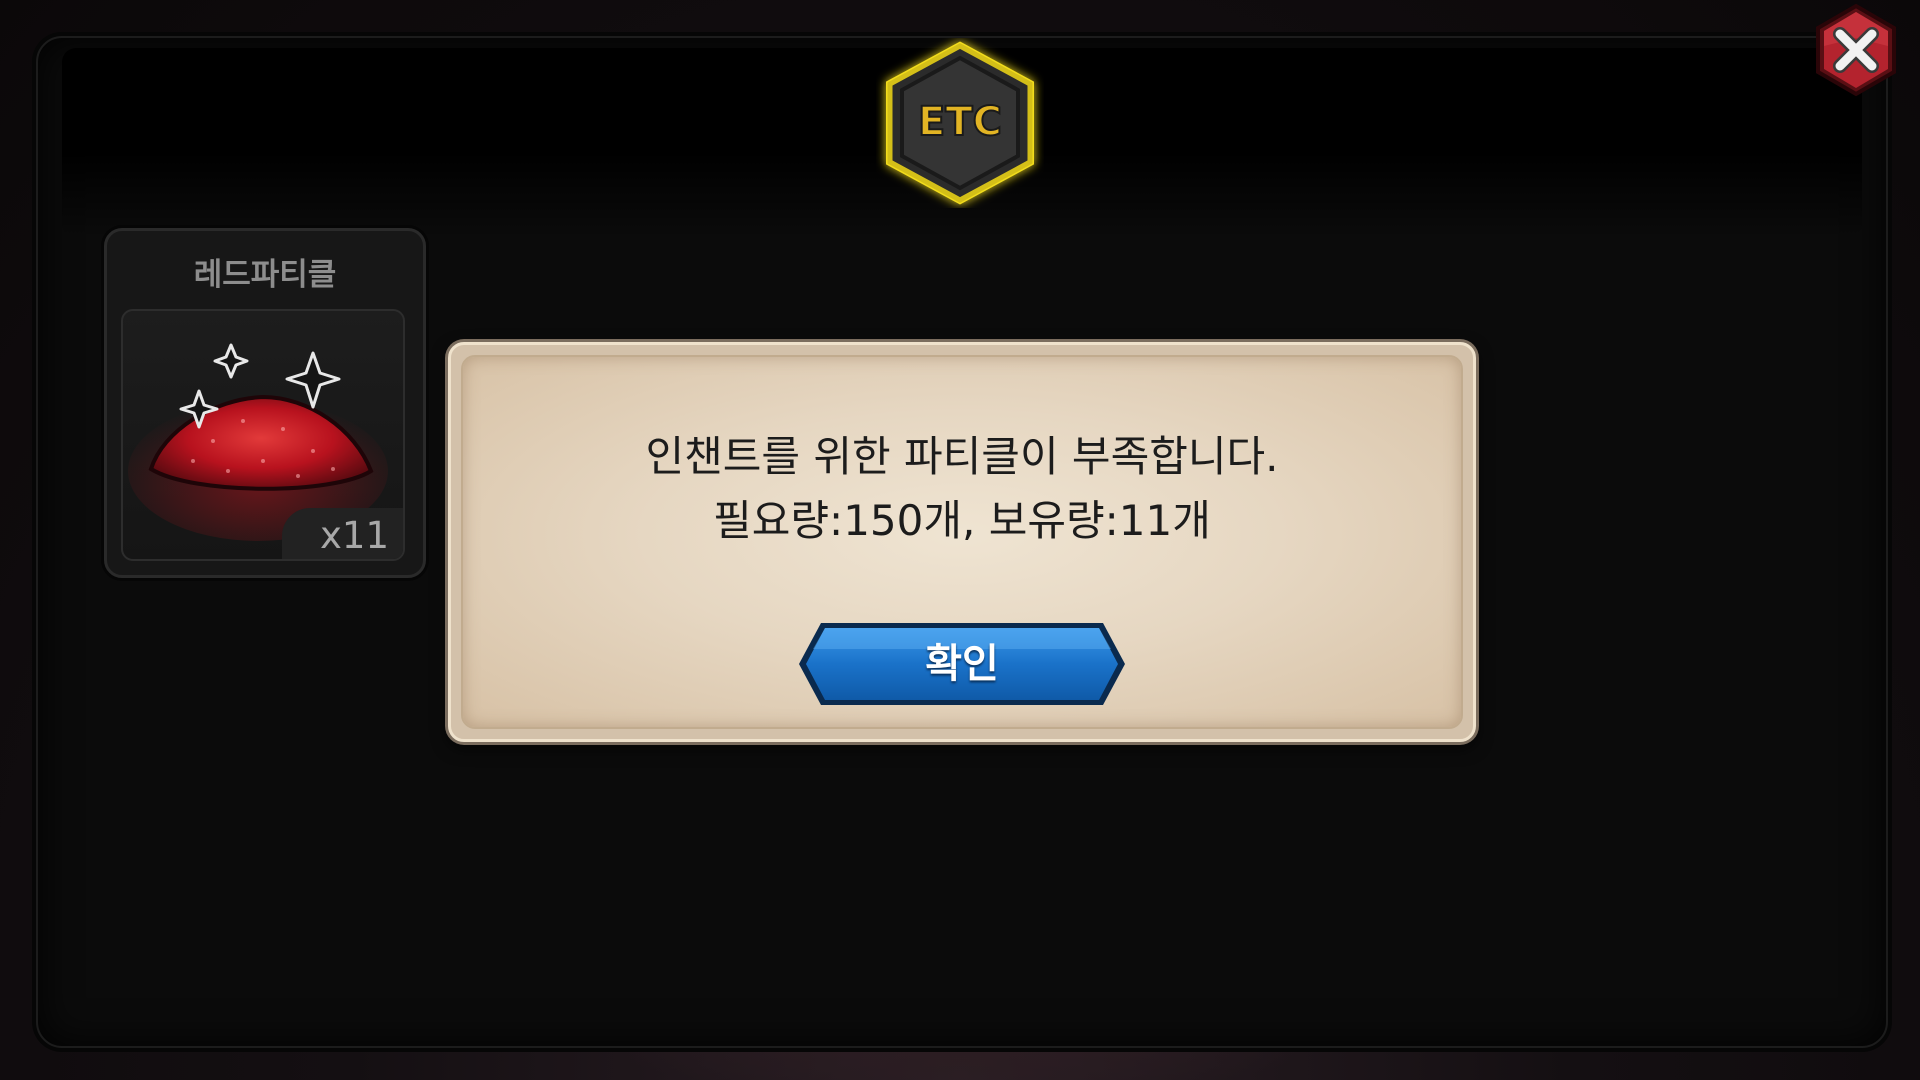  I want to click on etc-badge-label: ETC, so click(960, 122).